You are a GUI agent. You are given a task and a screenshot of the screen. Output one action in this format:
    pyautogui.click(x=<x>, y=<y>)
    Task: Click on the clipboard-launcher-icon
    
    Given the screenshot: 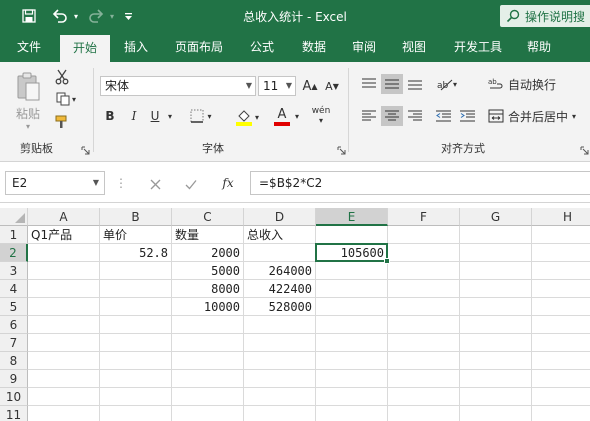 What is the action you would take?
    pyautogui.click(x=85, y=150)
    